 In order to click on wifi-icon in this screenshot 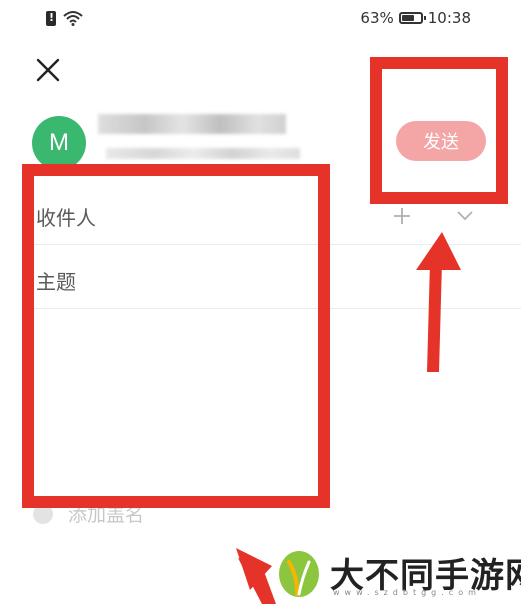, I will do `click(73, 18)`.